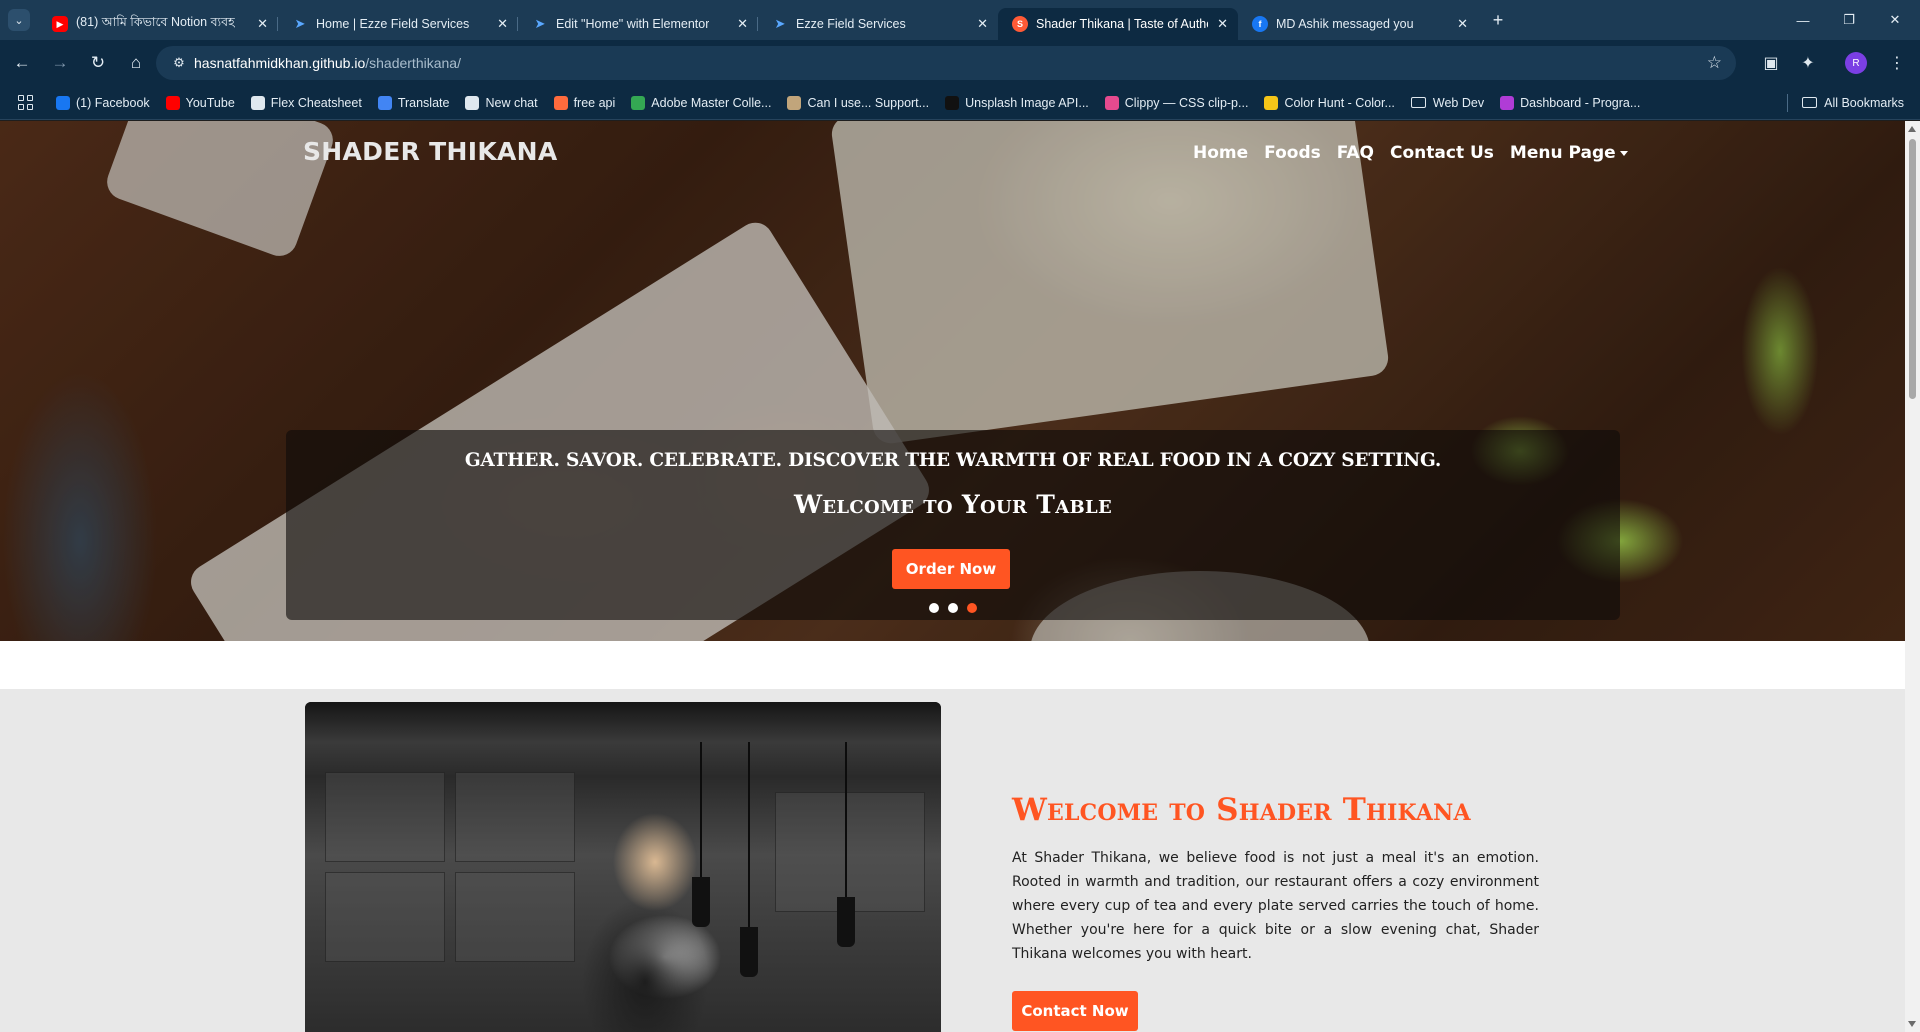 The image size is (1920, 1032). I want to click on tab-title: MD Ashik messaged you, so click(1345, 24).